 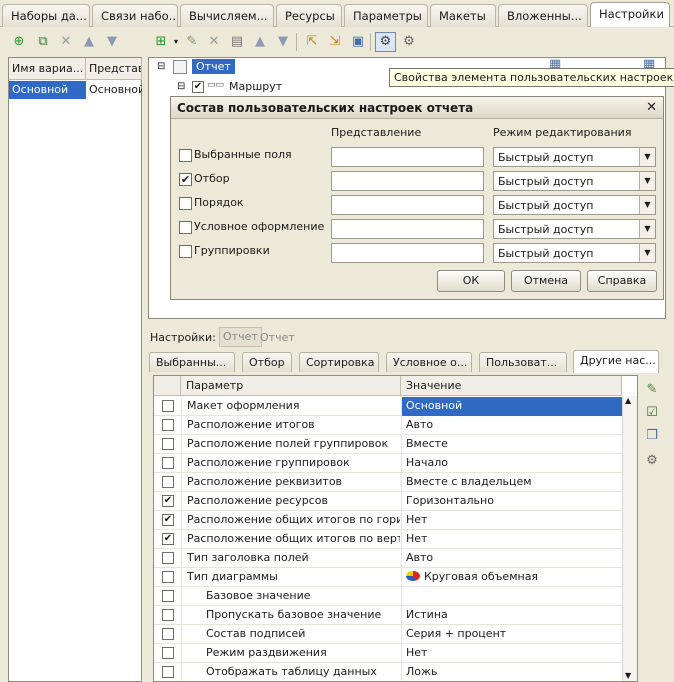 What do you see at coordinates (291, 386) in the screenshot?
I see `parameter-column-header: Параметр` at bounding box center [291, 386].